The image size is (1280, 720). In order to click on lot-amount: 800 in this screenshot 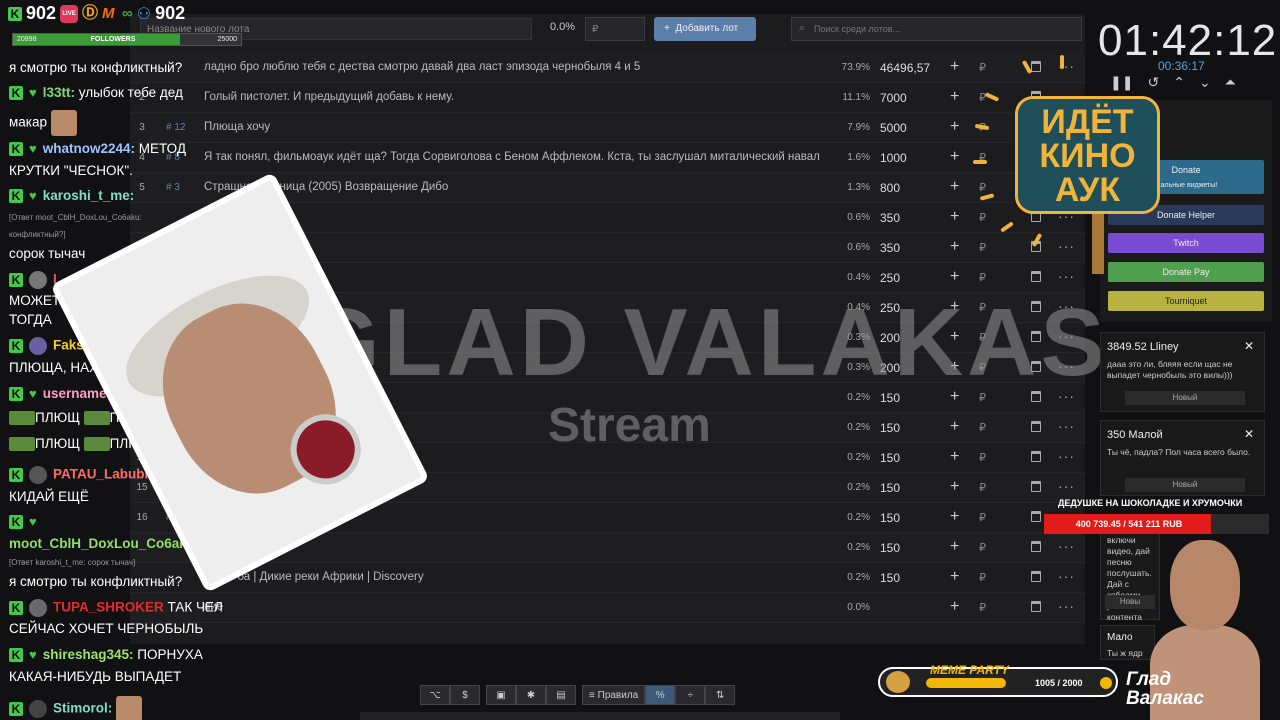, I will do `click(910, 188)`.